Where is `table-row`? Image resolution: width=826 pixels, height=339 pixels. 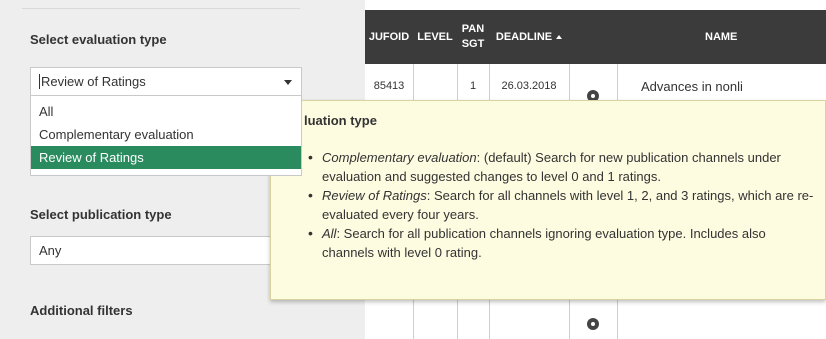 table-row is located at coordinates (595, 319).